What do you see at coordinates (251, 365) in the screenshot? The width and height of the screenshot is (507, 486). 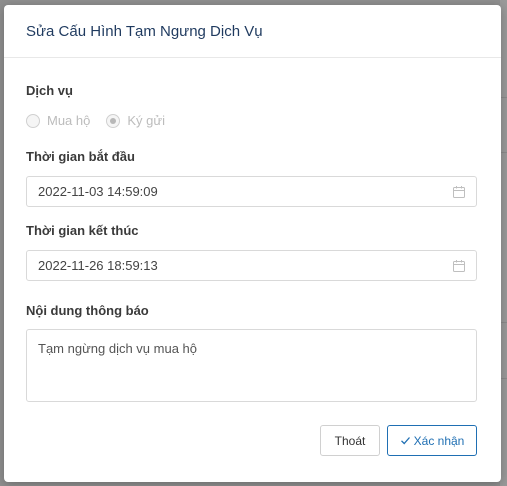 I see `notice-textarea: Tạm ngừng dịch vụ mua hộ` at bounding box center [251, 365].